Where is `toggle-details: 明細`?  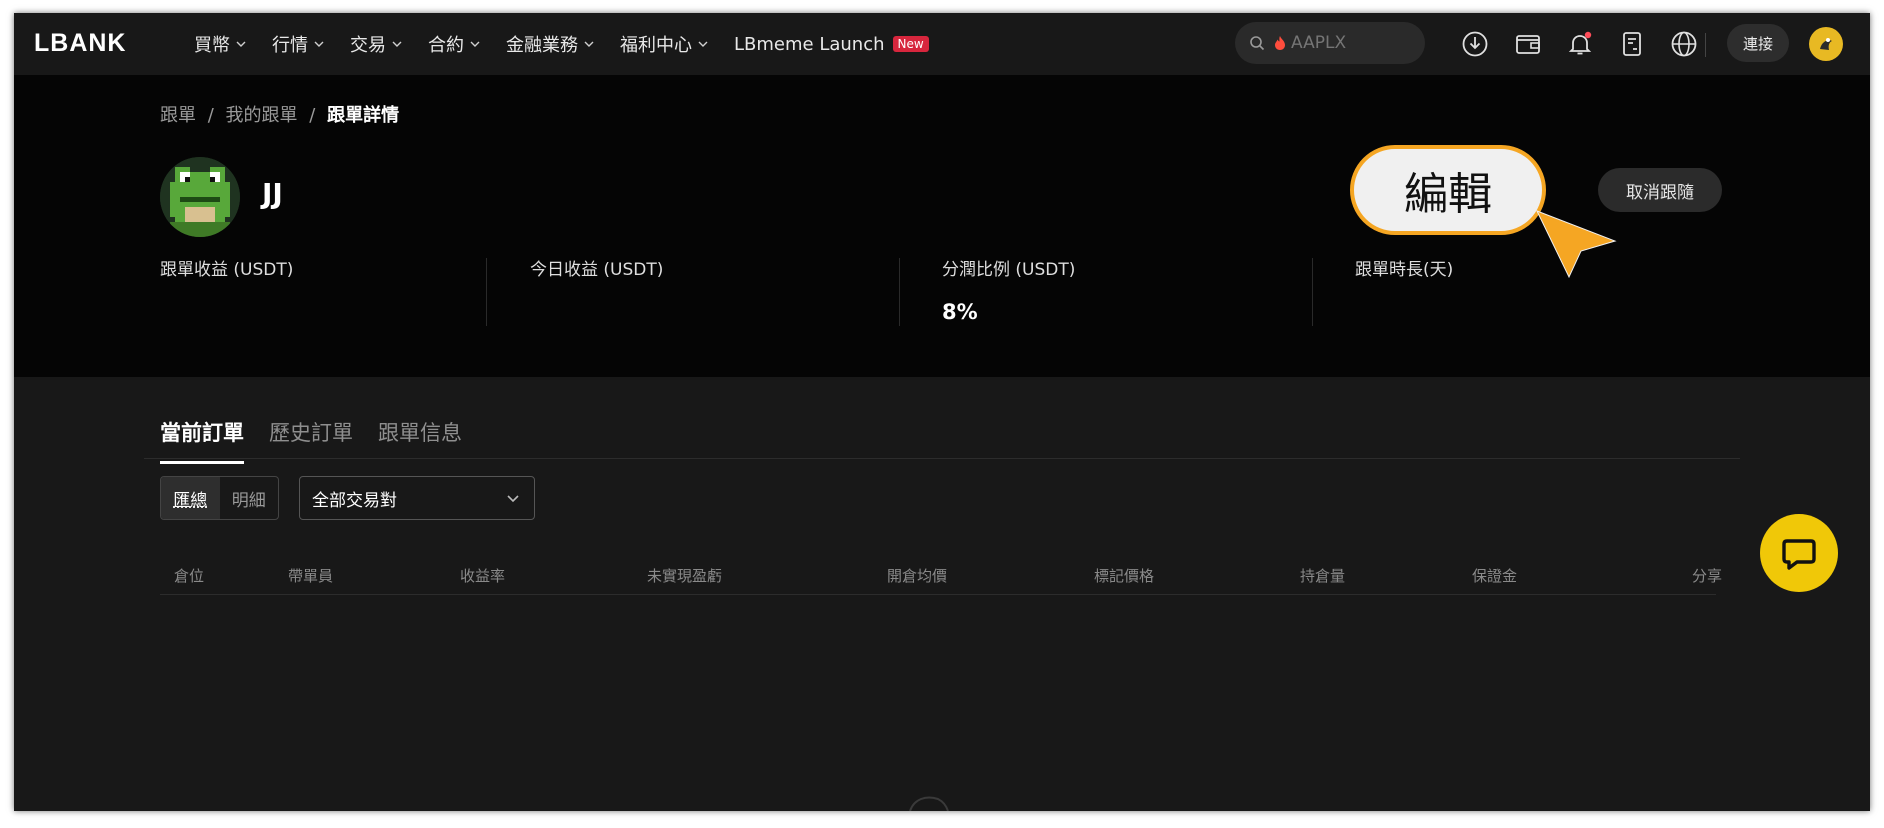 toggle-details: 明細 is located at coordinates (249, 498).